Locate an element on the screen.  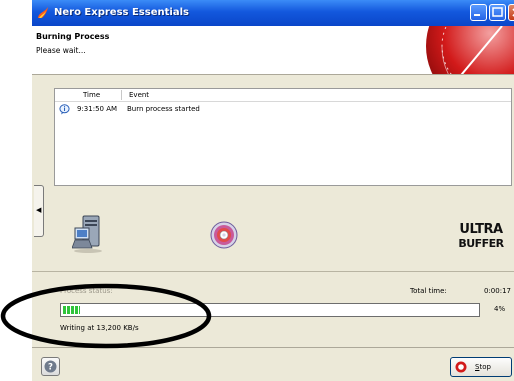
page-title: Burning Process is located at coordinates (73, 36).